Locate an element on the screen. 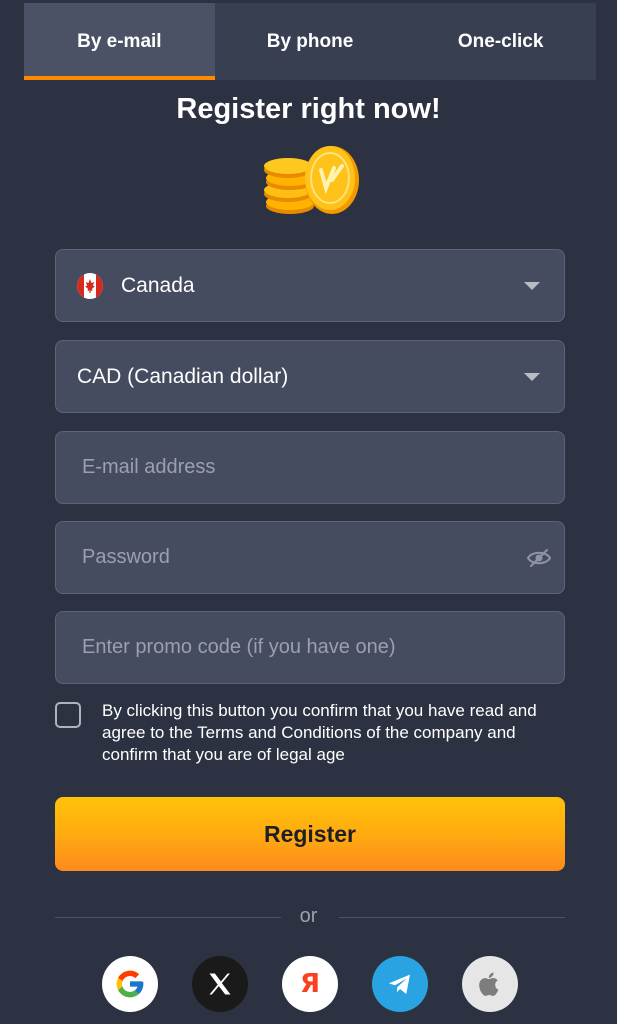  apple-icon is located at coordinates (489, 984).